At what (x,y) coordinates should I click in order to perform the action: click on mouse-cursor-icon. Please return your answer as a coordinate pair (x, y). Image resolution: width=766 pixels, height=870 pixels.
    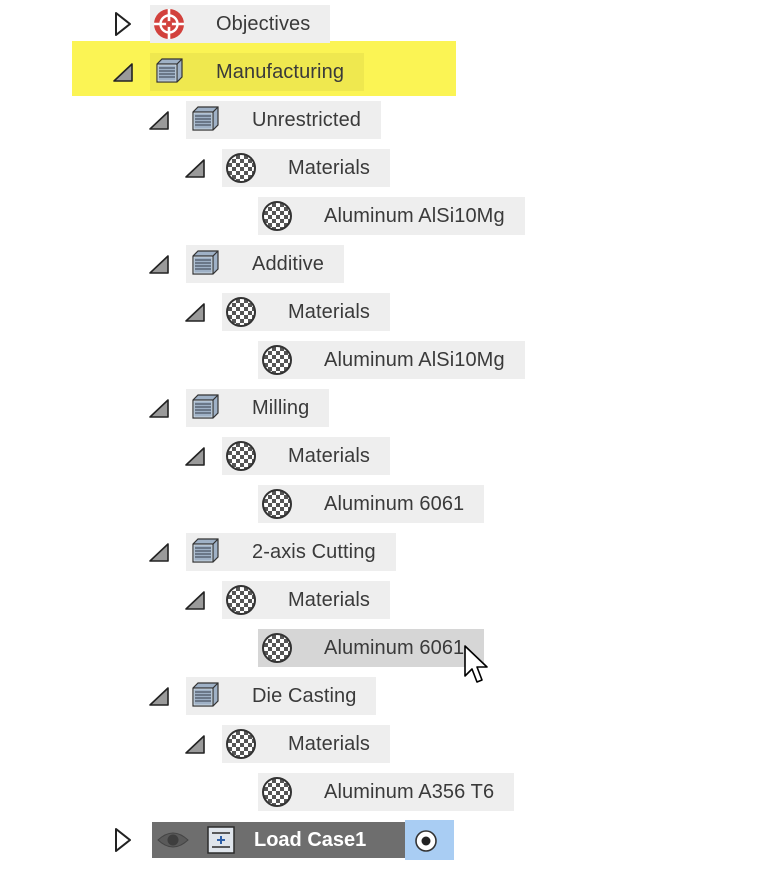
    Looking at the image, I should click on (476, 664).